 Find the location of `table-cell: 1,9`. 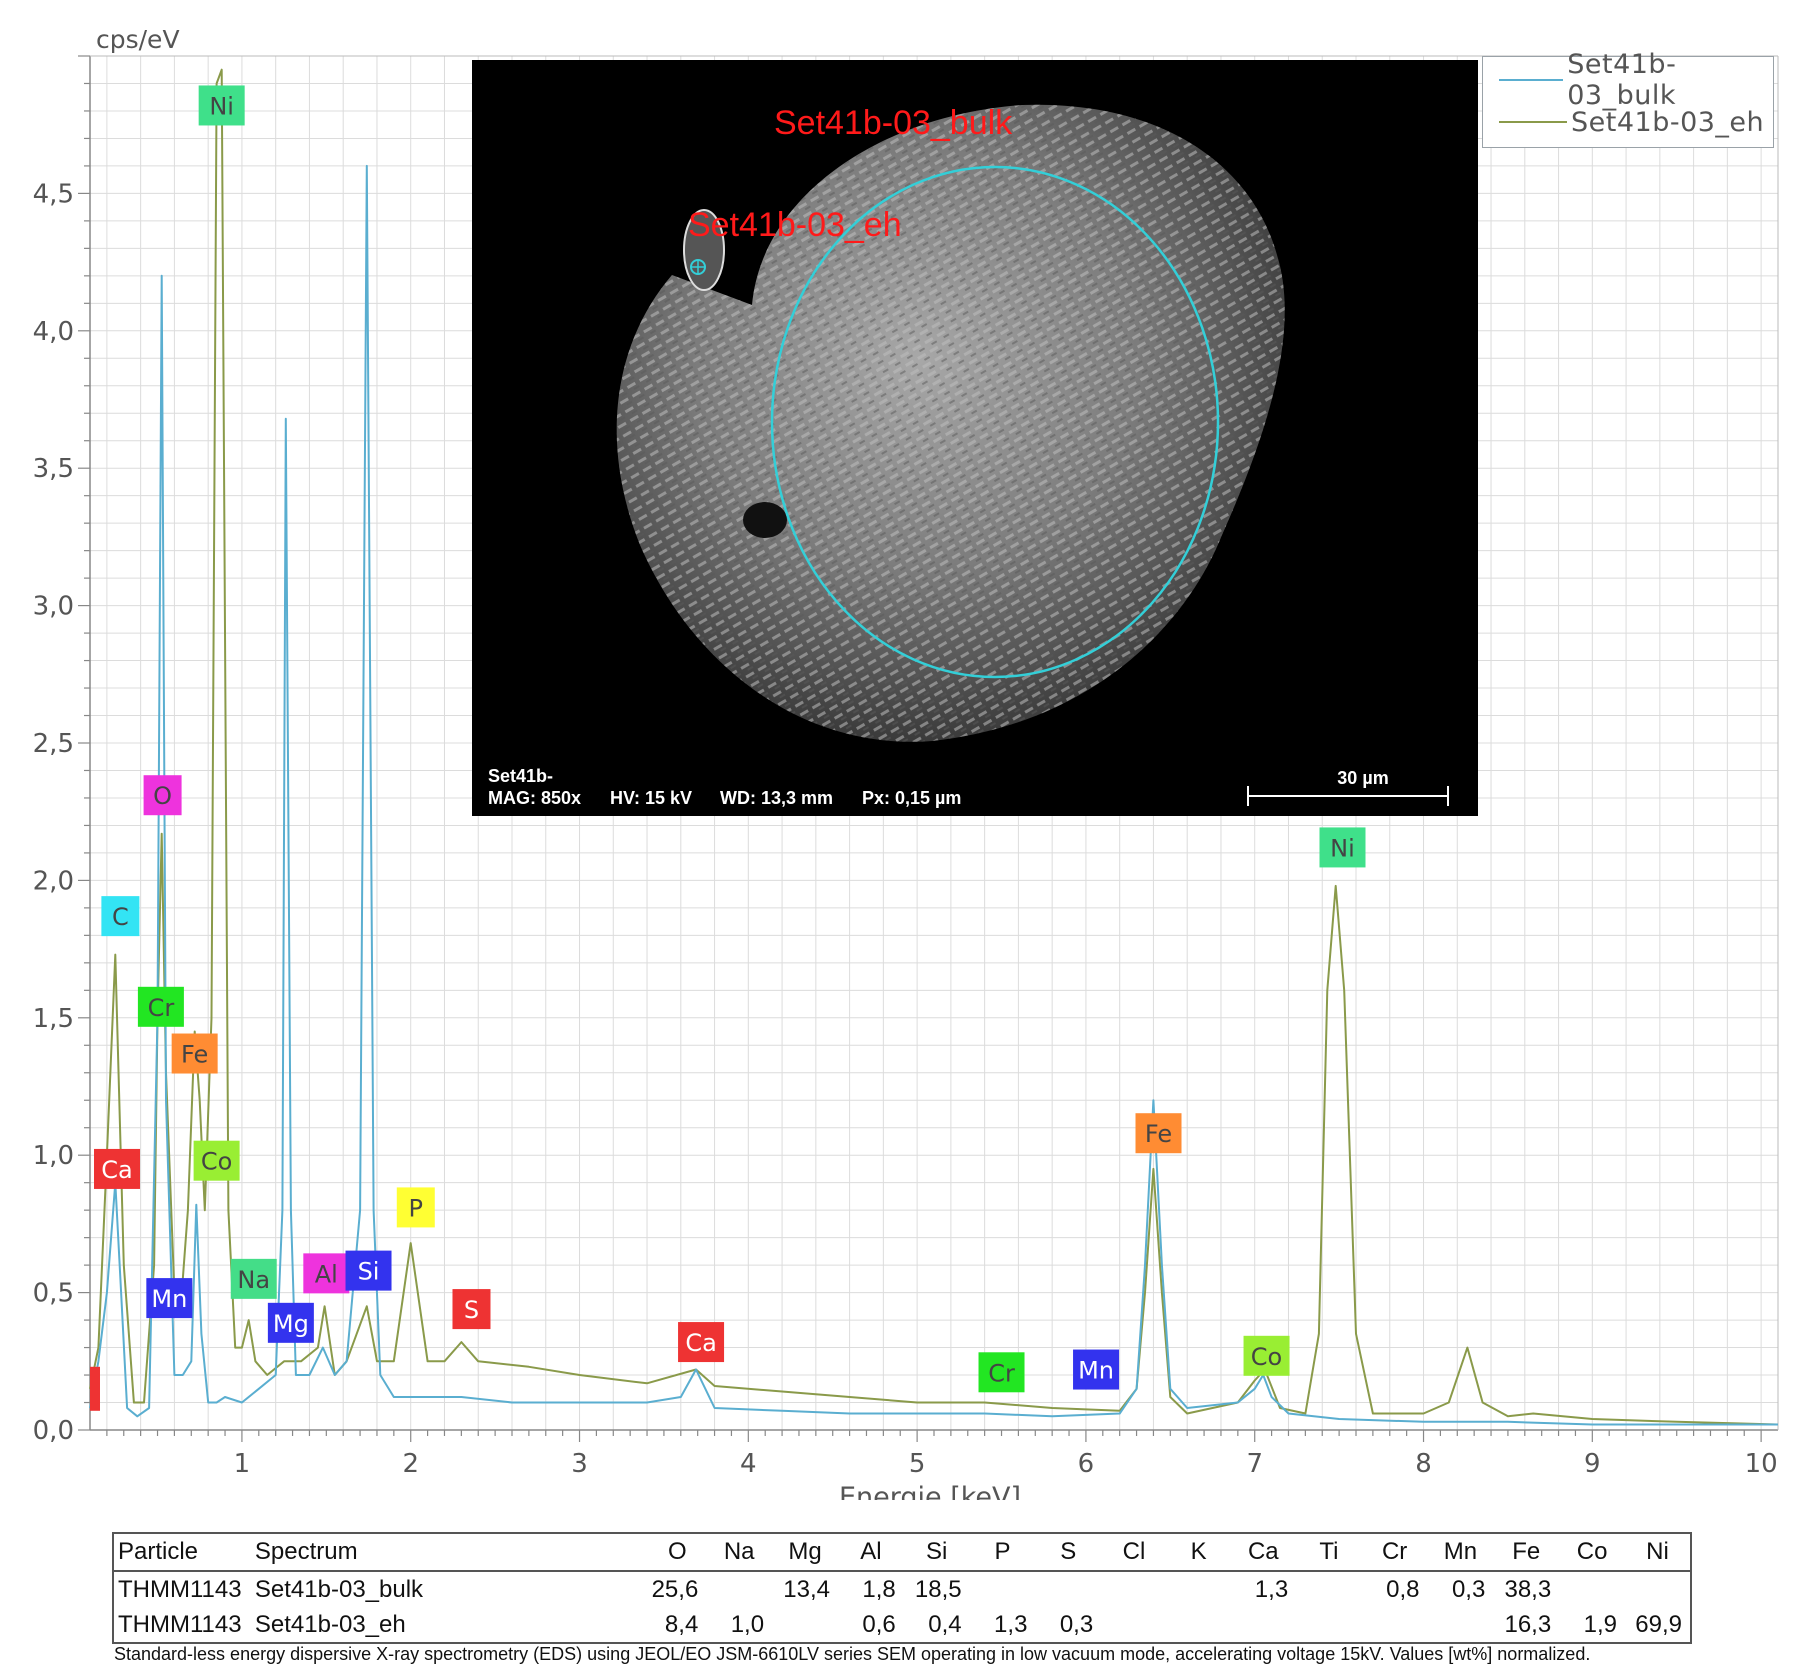

table-cell: 1,9 is located at coordinates (1592, 1625).